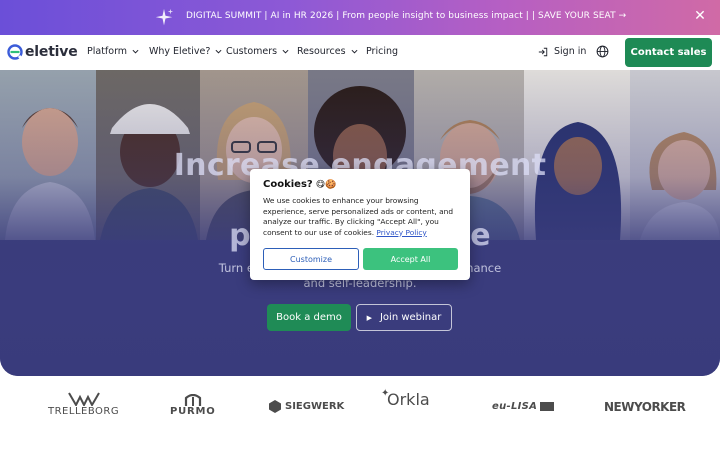 The width and height of the screenshot is (720, 450). I want to click on nav-item-label: Resources, so click(321, 51).